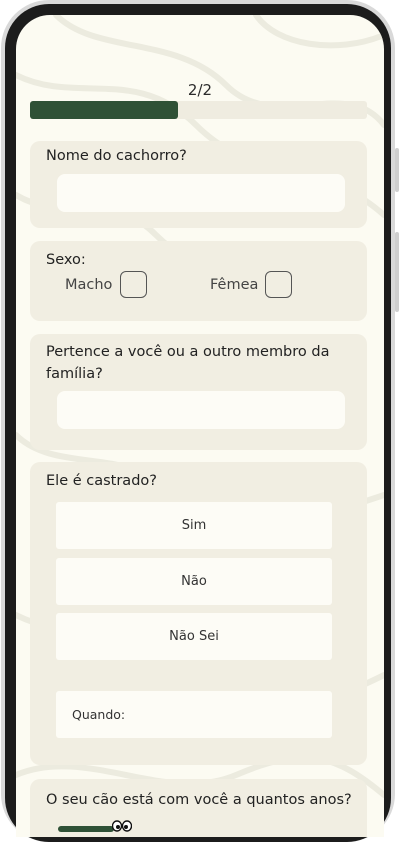 The width and height of the screenshot is (401, 842). What do you see at coordinates (201, 193) in the screenshot?
I see `dog-name-input` at bounding box center [201, 193].